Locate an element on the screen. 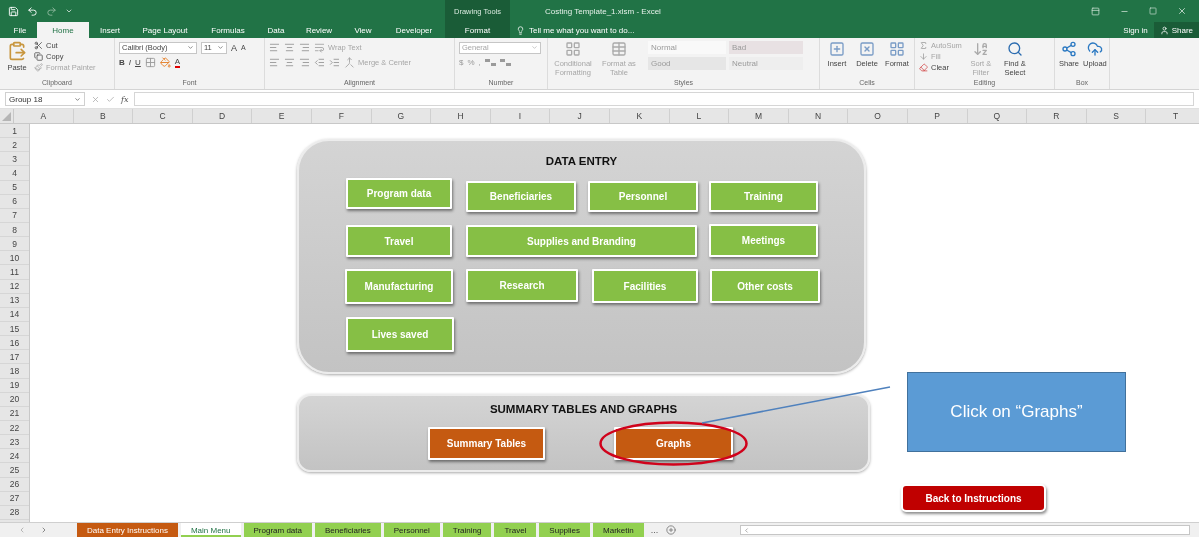  panel-title: DATA ENTRY is located at coordinates (581, 161).